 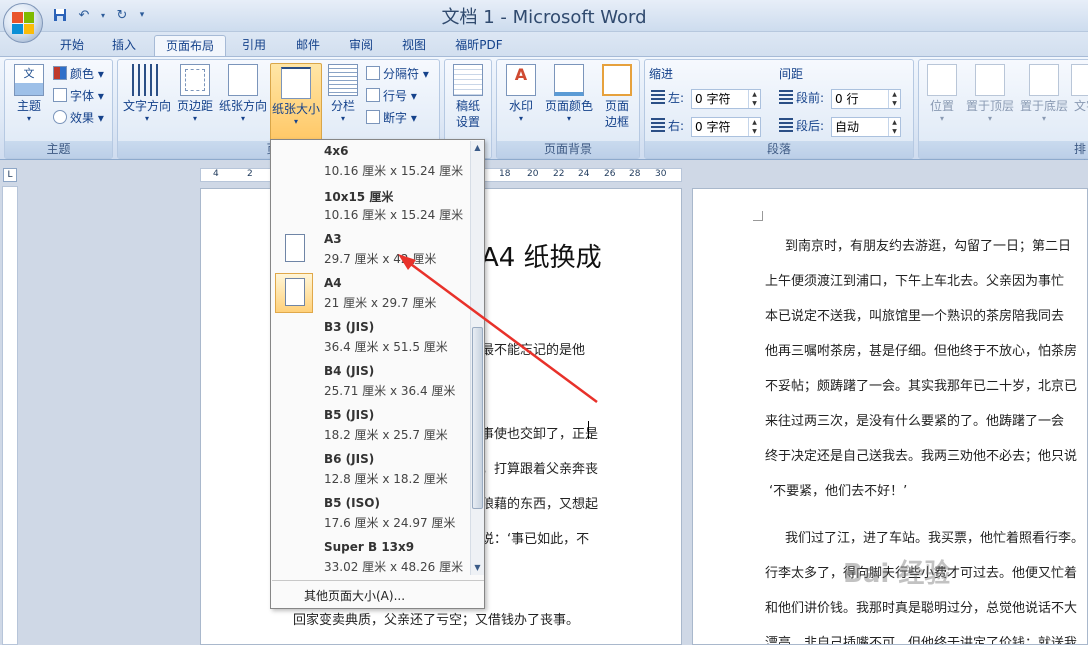 I want to click on text-line: 漂亮，非自己插嘴不可，但他终于讲定了价钱；就送我, so click(x=921, y=640).